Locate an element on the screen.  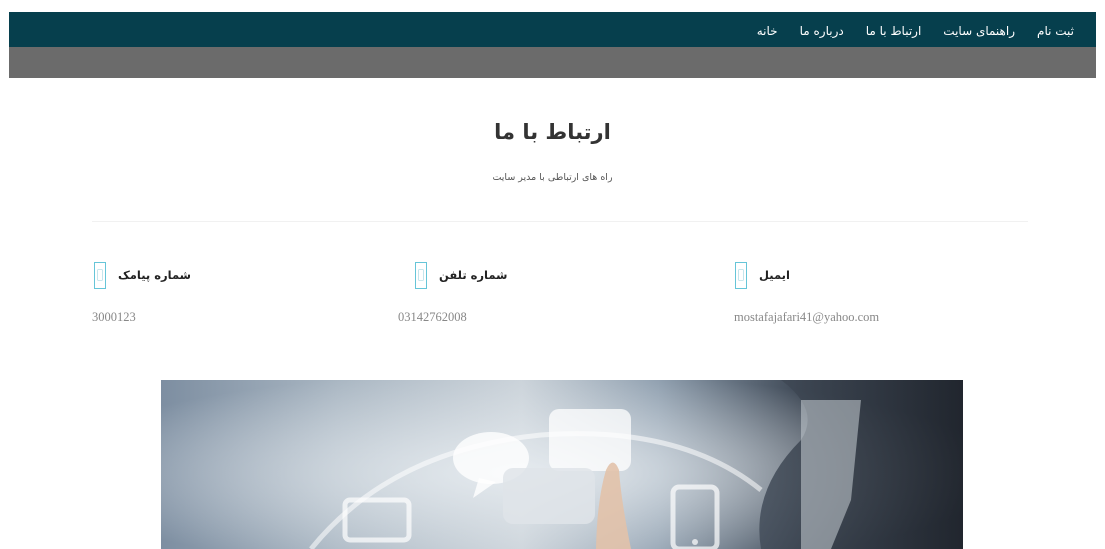
contact-sms: شماره پیامک 3000123 is located at coordinates (213, 301).